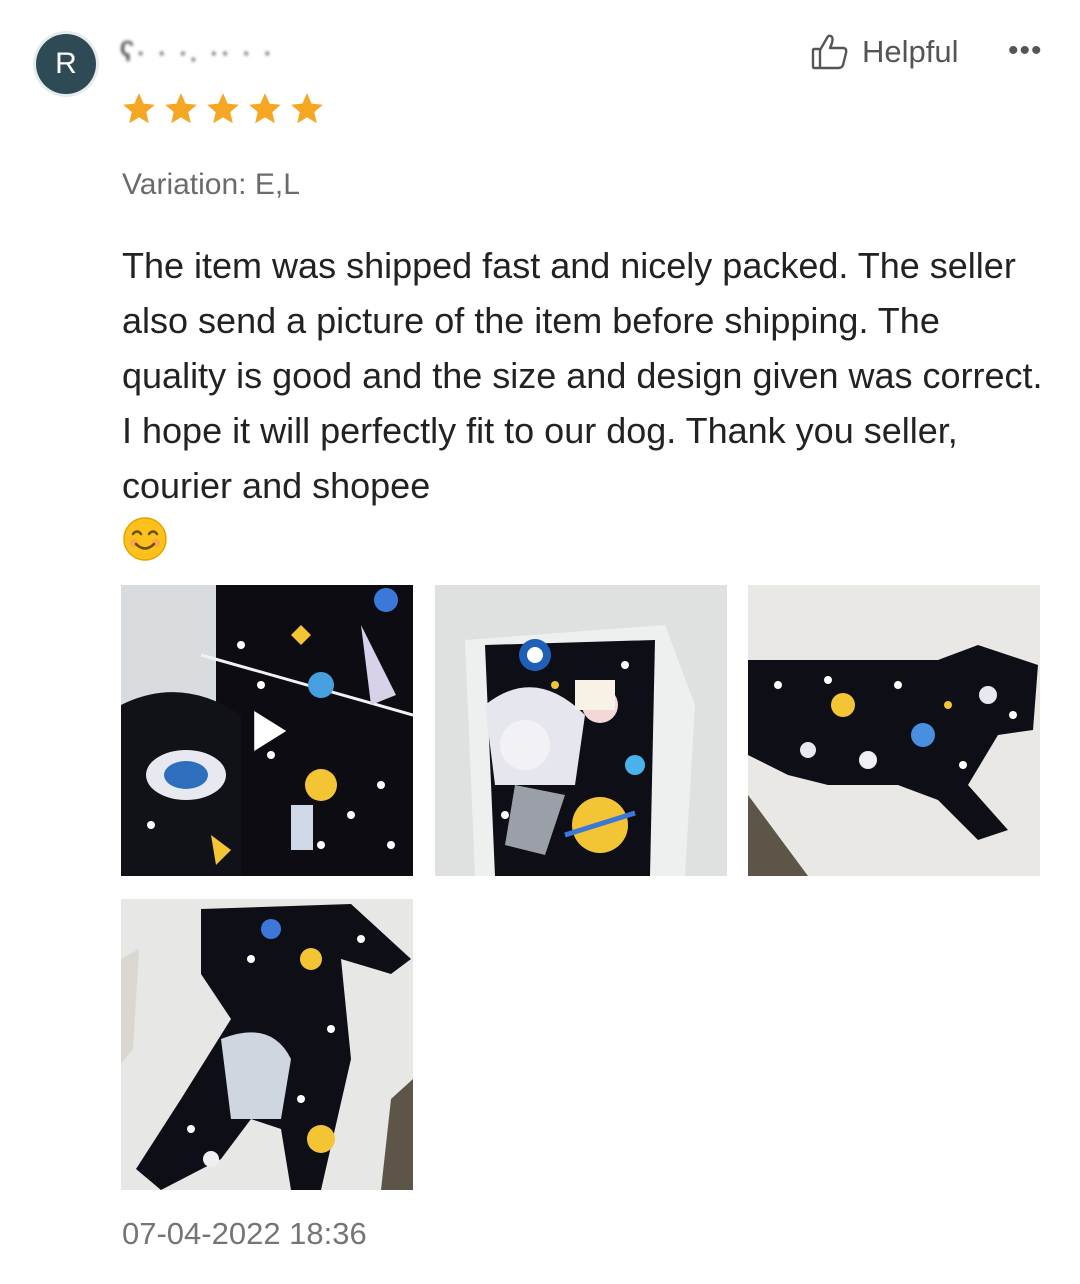 This screenshot has height=1284, width=1080. I want to click on review-timestamp: 07-04-2022 18:36, so click(244, 1233).